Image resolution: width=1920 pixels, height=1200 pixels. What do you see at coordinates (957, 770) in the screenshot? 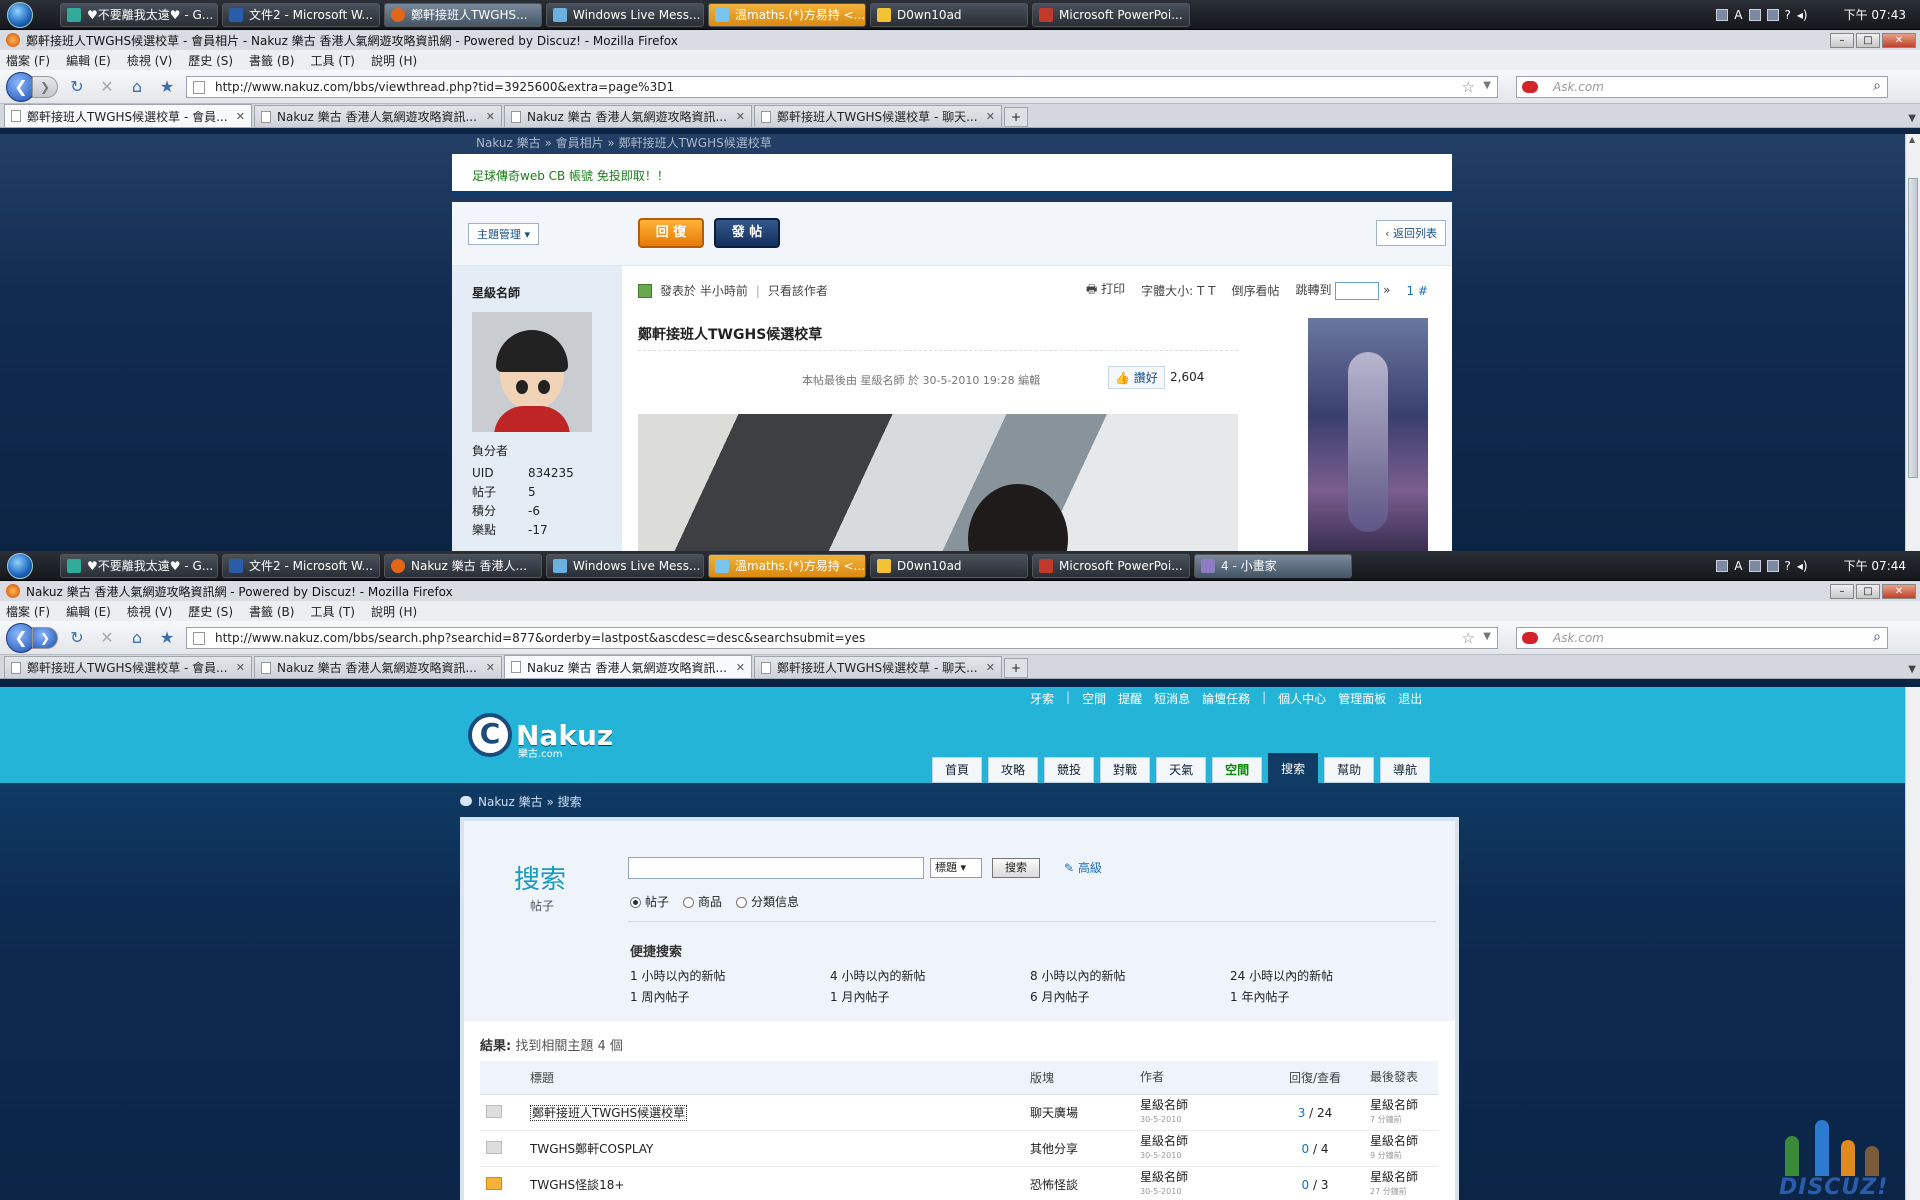
I see `nav-home: 首頁` at bounding box center [957, 770].